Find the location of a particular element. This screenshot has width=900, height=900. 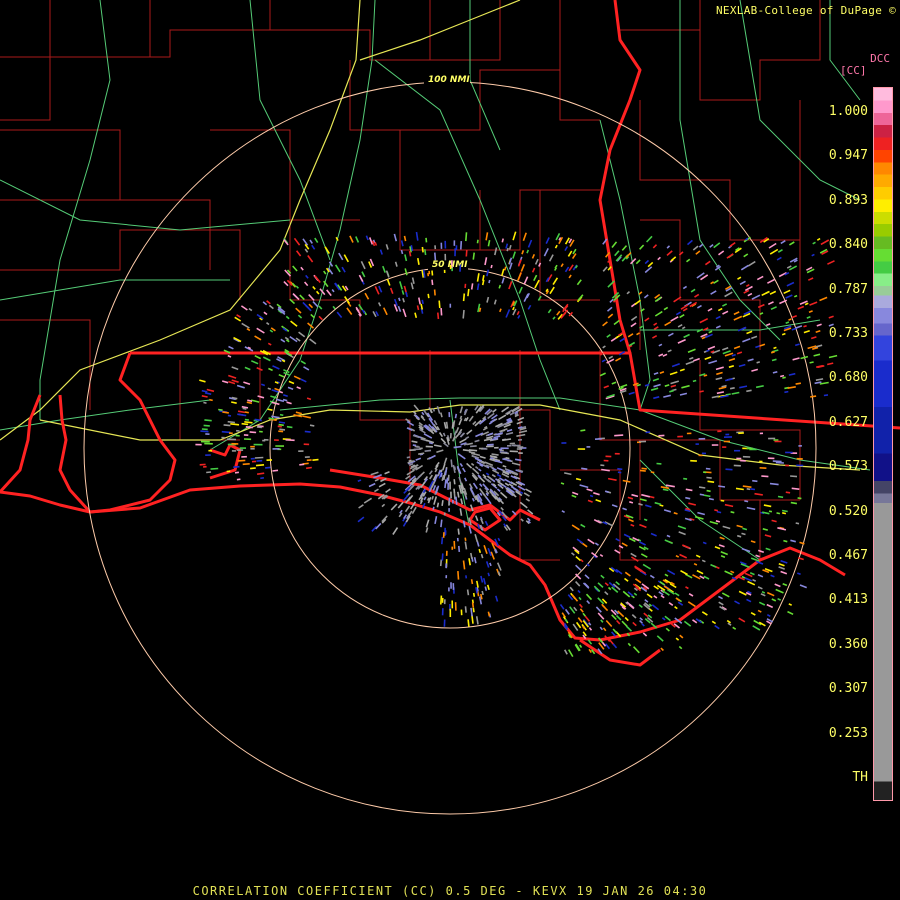

colorbar-tick-label: 0.893 is located at coordinates (848, 200).